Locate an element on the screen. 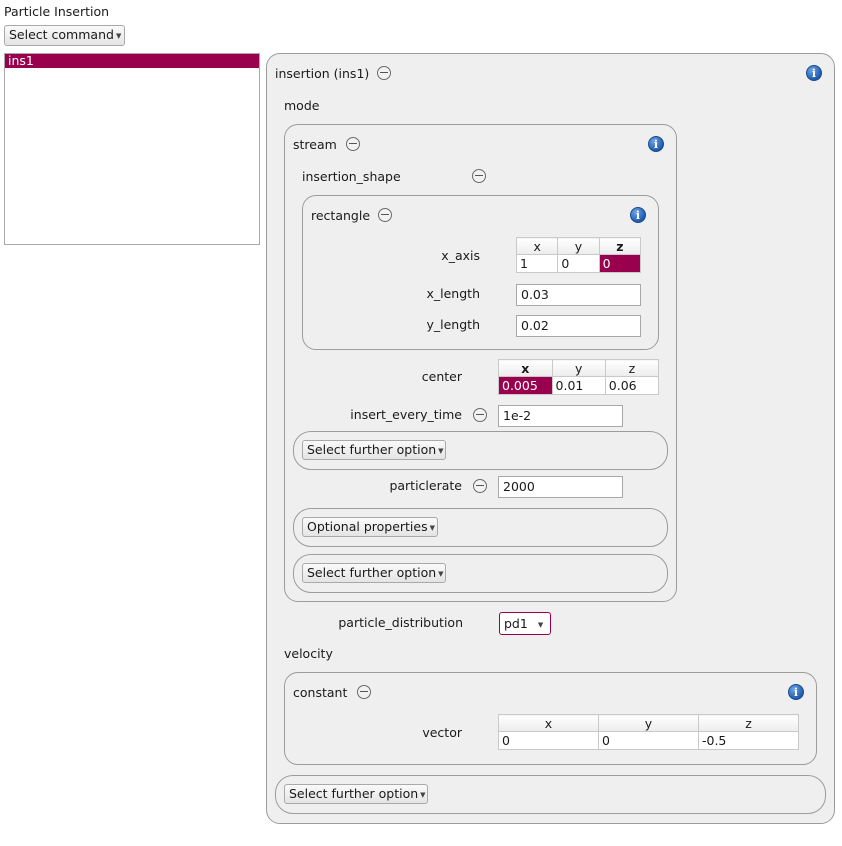 This screenshot has height=846, width=842. particle-distribution-select: pd1 ▼ is located at coordinates (525, 623).